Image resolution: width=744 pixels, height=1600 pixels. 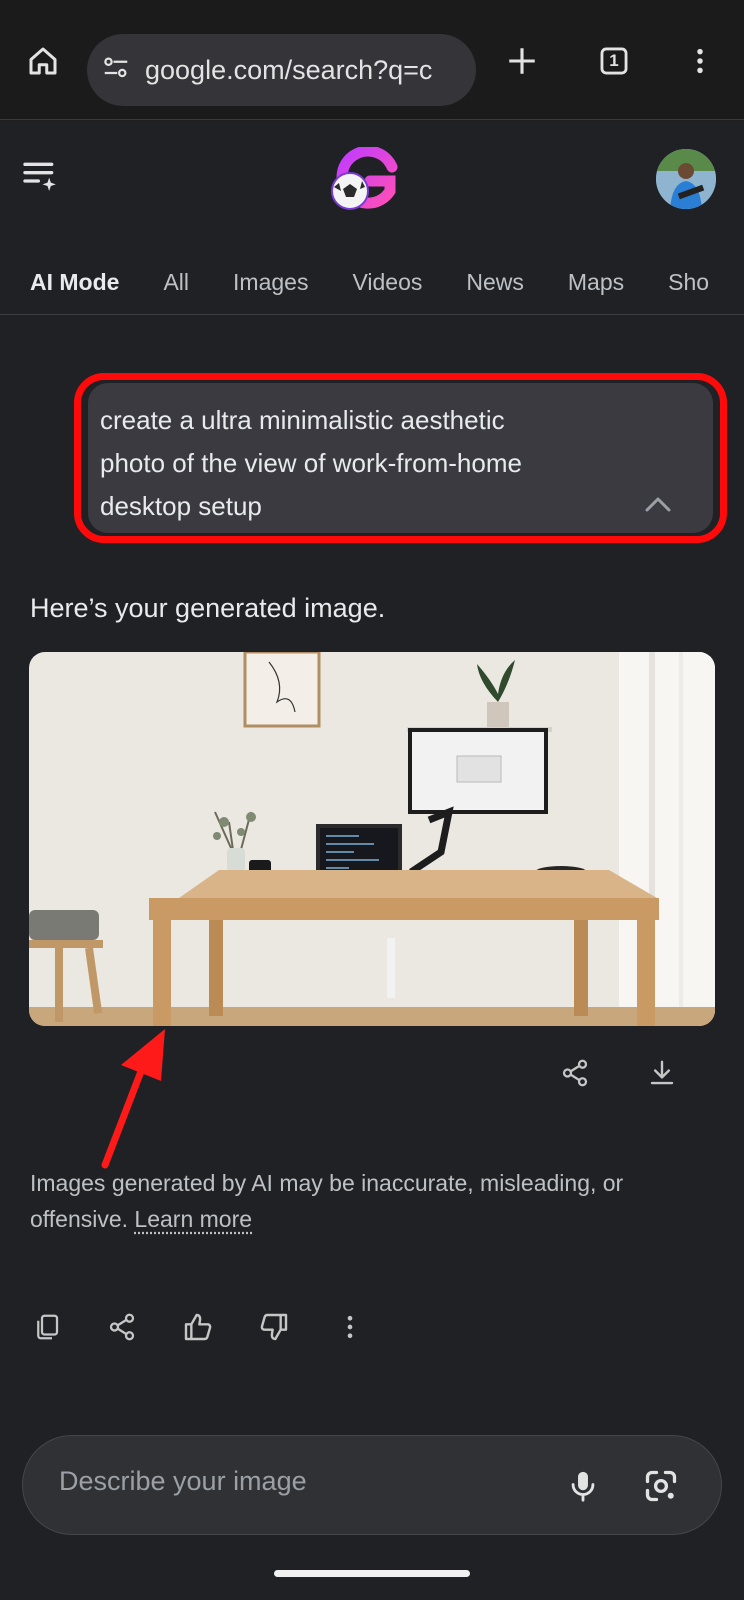 I want to click on input-placeholder: Describe your image, so click(x=183, y=1481).